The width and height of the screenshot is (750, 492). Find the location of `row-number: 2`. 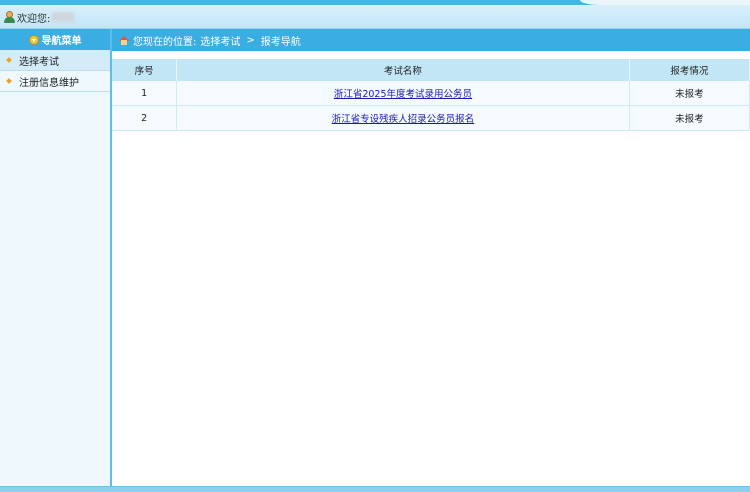

row-number: 2 is located at coordinates (145, 118).